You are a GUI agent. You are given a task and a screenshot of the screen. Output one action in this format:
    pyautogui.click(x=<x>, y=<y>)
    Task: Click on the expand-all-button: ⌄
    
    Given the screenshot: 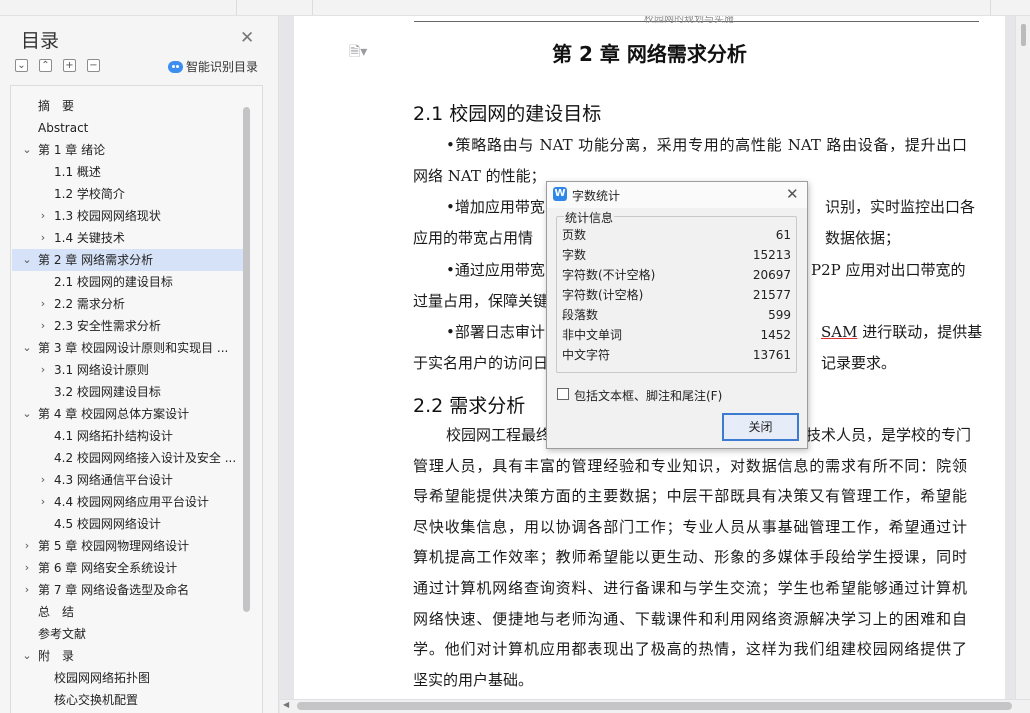 What is the action you would take?
    pyautogui.click(x=21, y=65)
    